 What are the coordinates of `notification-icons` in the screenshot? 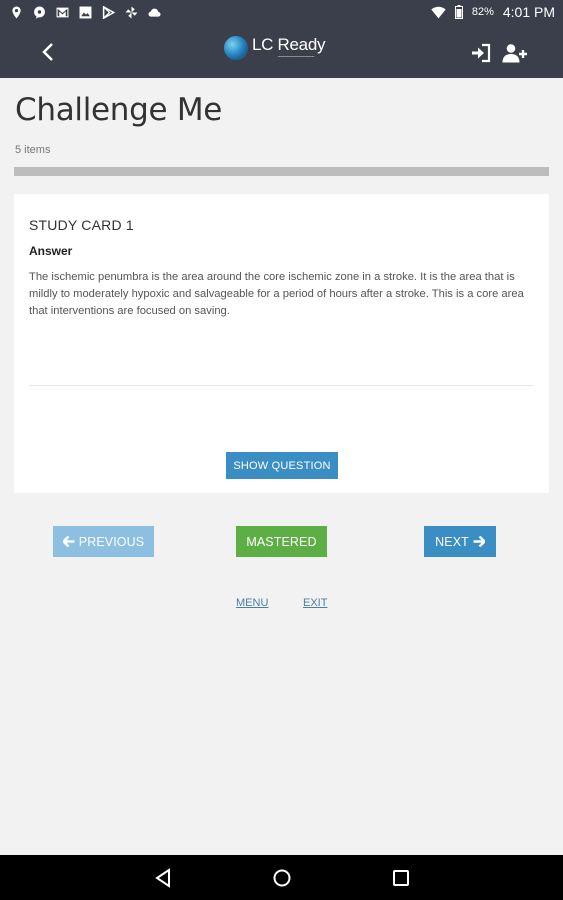 It's located at (220, 12).